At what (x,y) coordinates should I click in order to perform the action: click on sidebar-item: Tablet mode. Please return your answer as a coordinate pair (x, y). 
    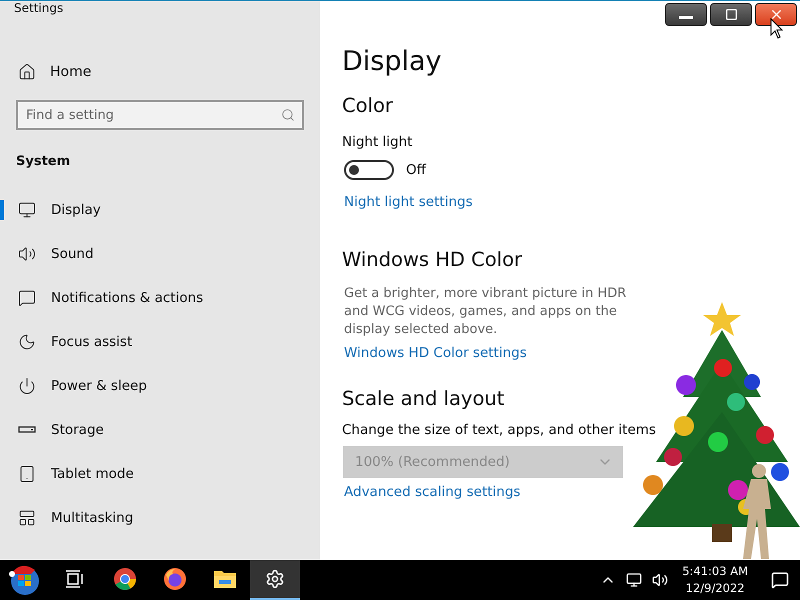
    Looking at the image, I should click on (160, 474).